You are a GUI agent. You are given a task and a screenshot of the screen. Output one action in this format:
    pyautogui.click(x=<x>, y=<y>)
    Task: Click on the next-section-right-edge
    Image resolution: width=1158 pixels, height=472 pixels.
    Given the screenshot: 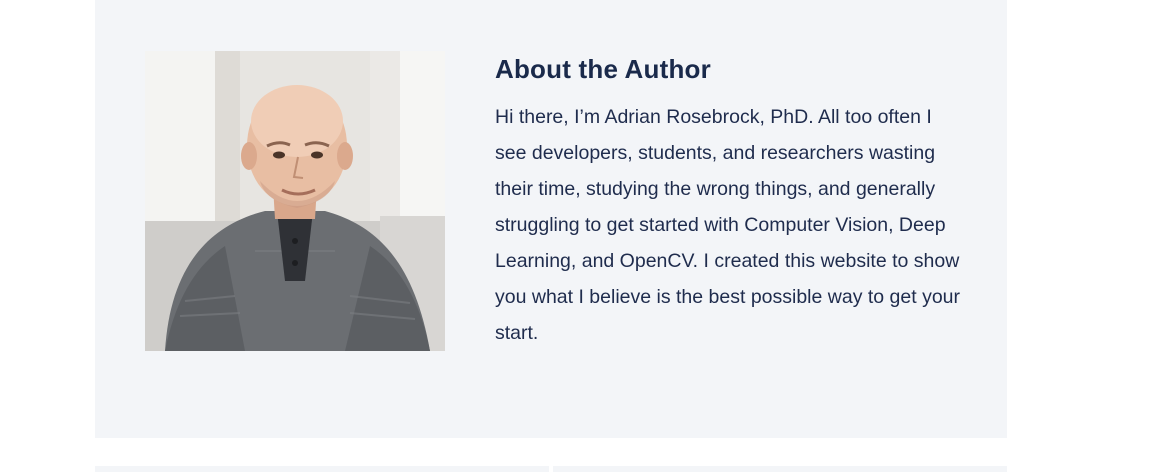 What is the action you would take?
    pyautogui.click(x=780, y=469)
    